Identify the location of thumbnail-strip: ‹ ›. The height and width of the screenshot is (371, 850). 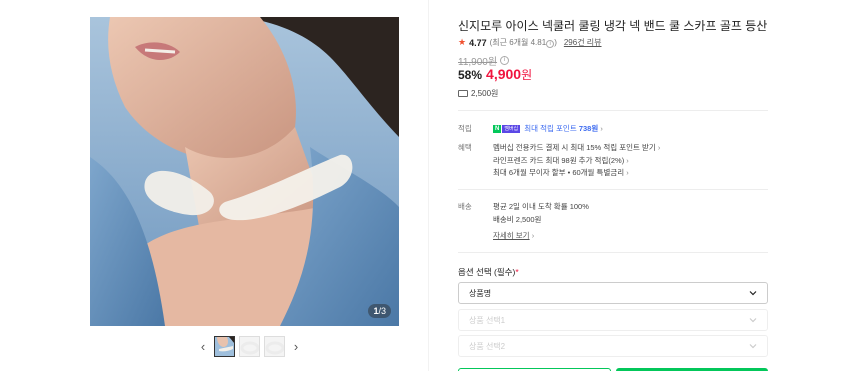
(249, 346).